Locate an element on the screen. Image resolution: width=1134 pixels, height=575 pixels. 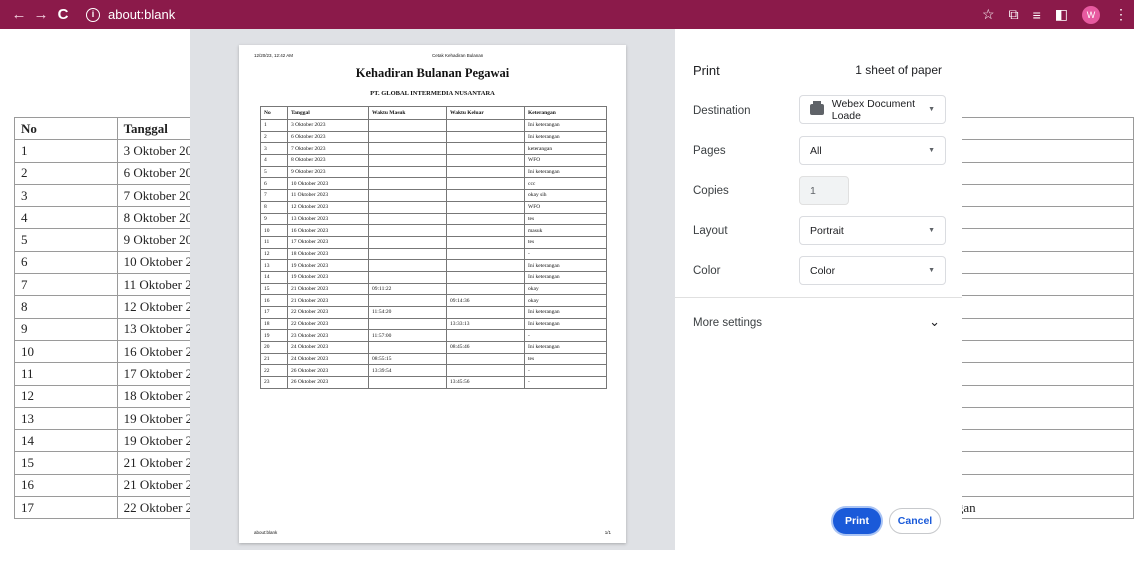
extensions-icon: ⧉ is located at coordinates (1014, 14).